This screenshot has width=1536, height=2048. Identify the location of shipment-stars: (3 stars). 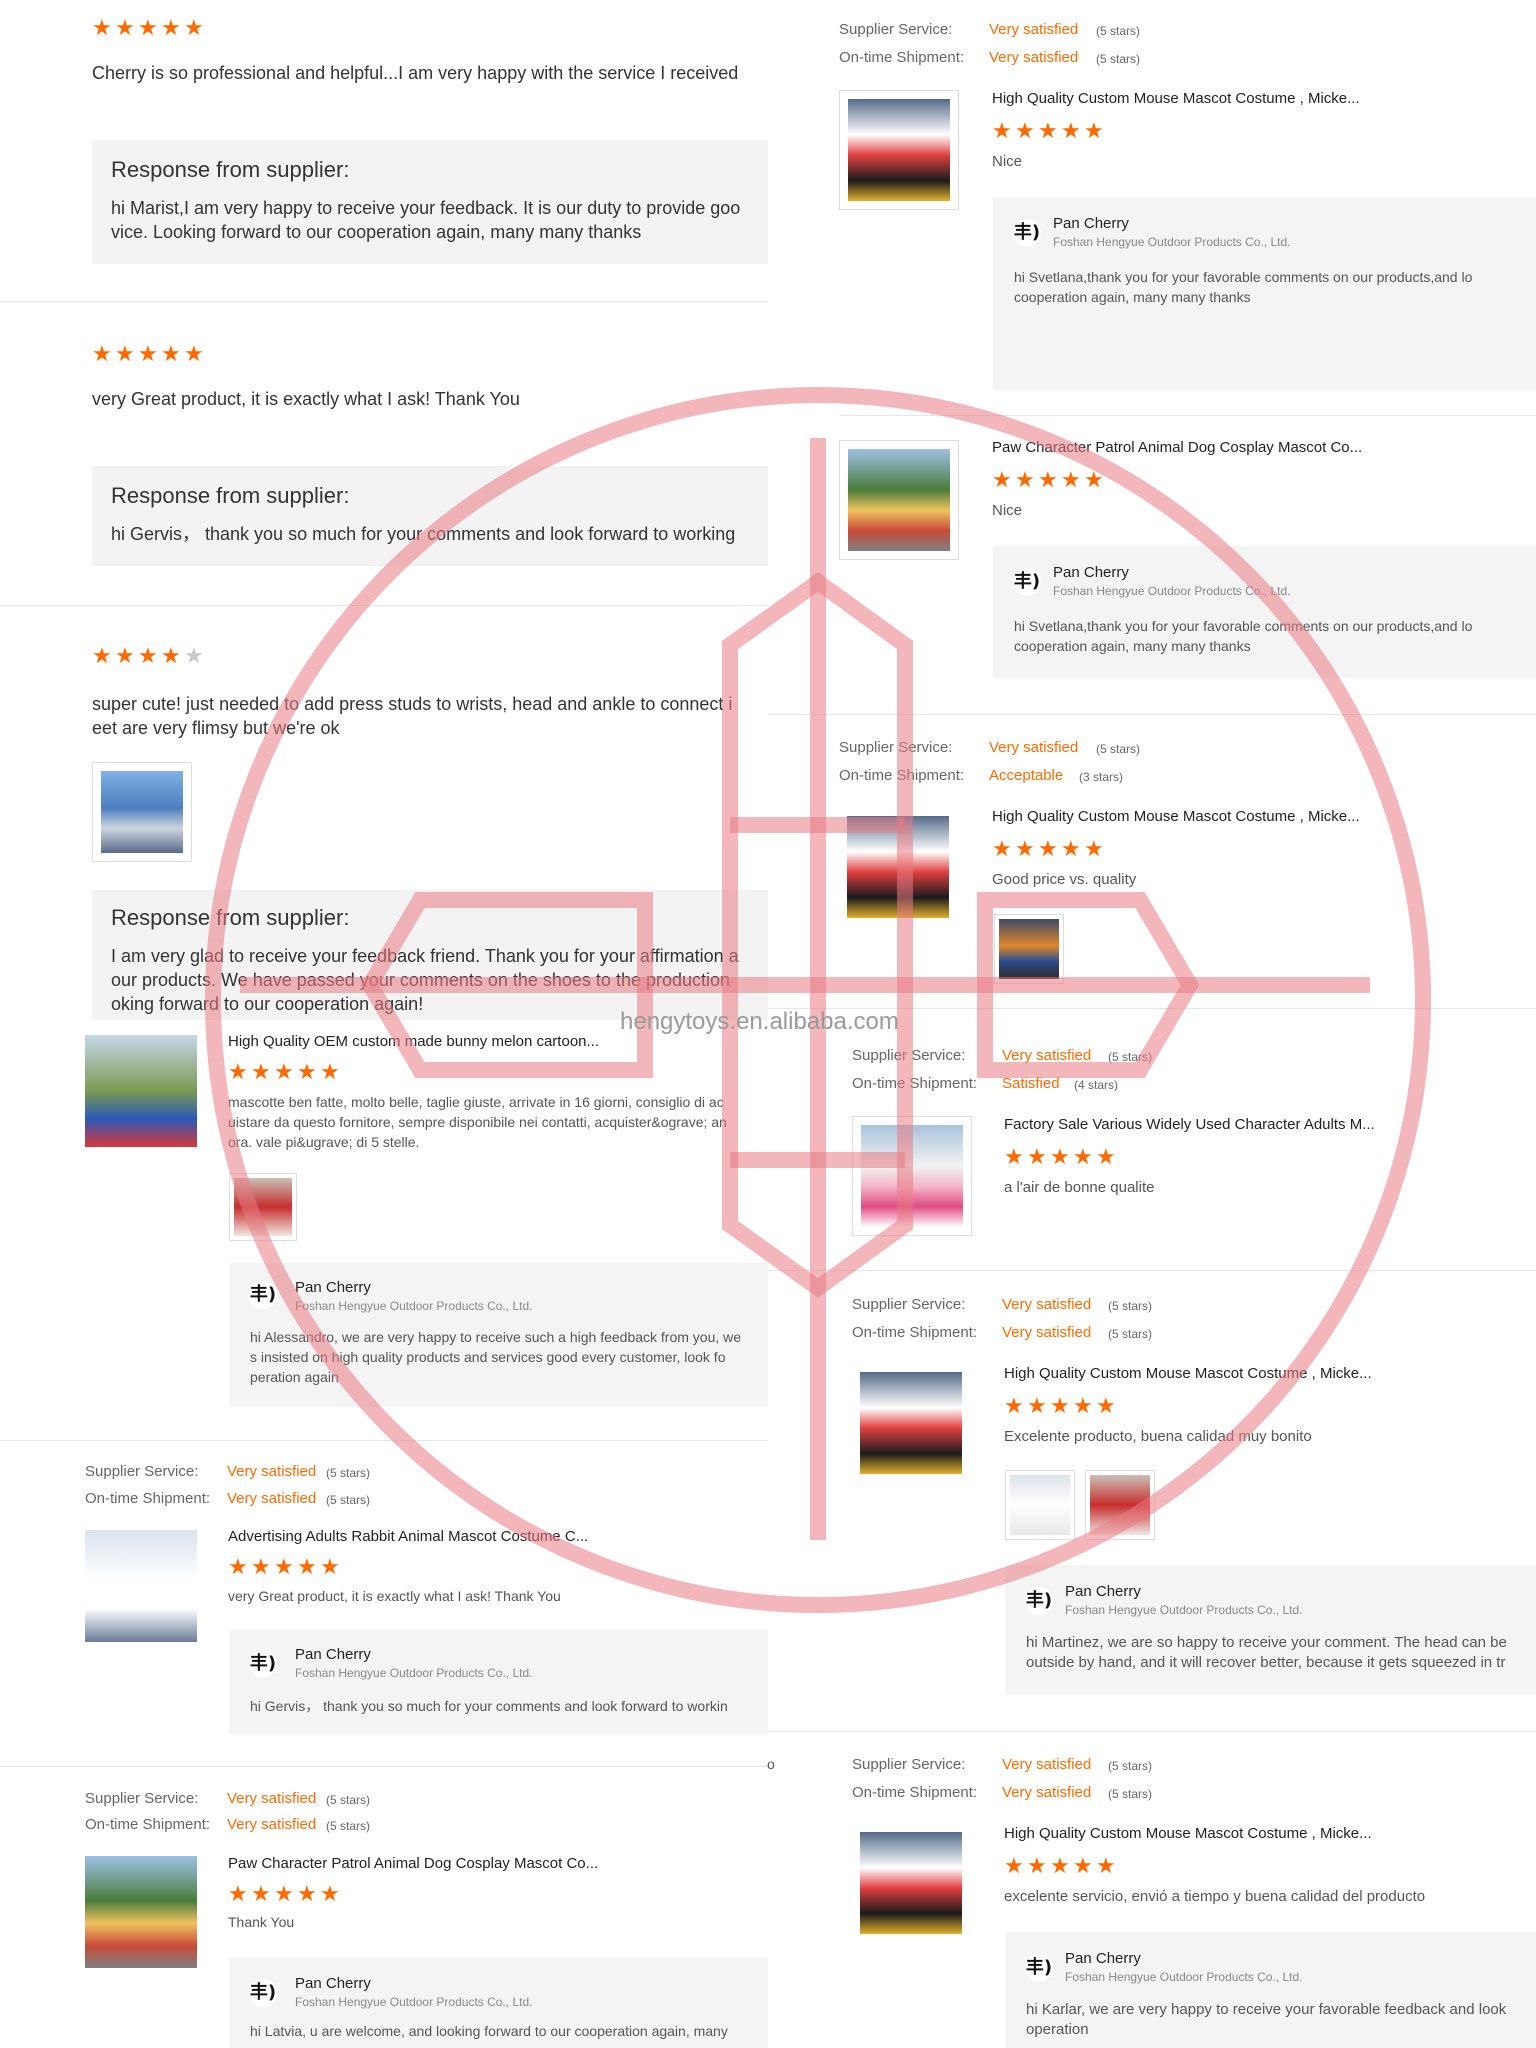
(1101, 777).